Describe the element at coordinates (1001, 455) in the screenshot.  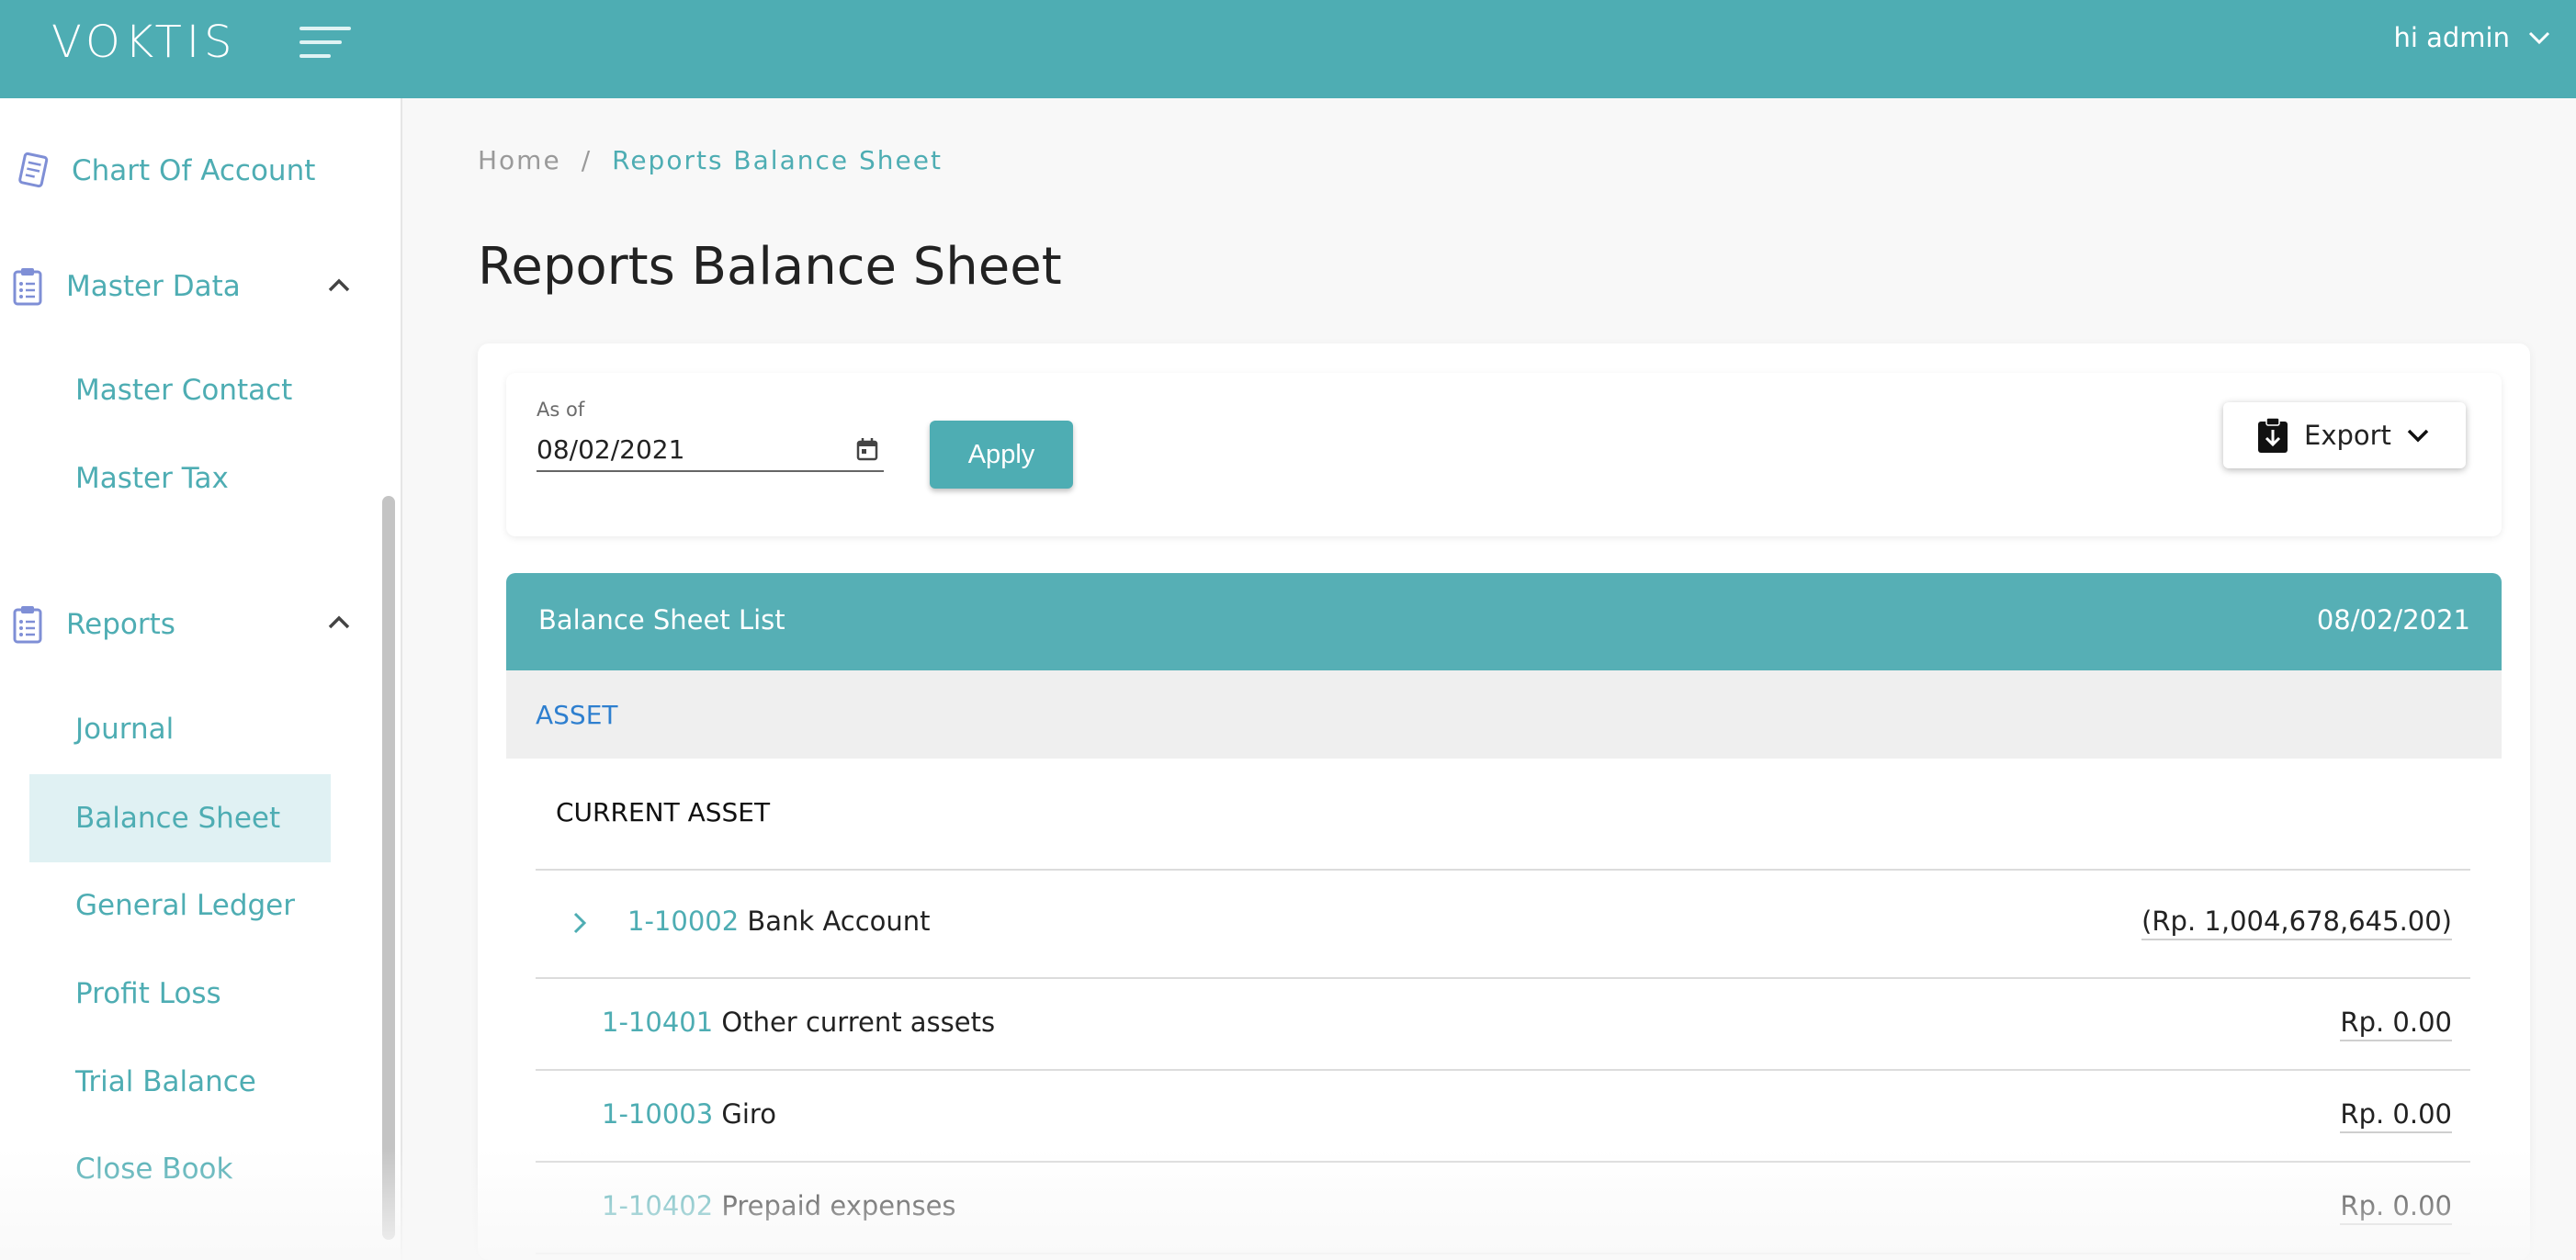
I see `apply-button: Apply` at that location.